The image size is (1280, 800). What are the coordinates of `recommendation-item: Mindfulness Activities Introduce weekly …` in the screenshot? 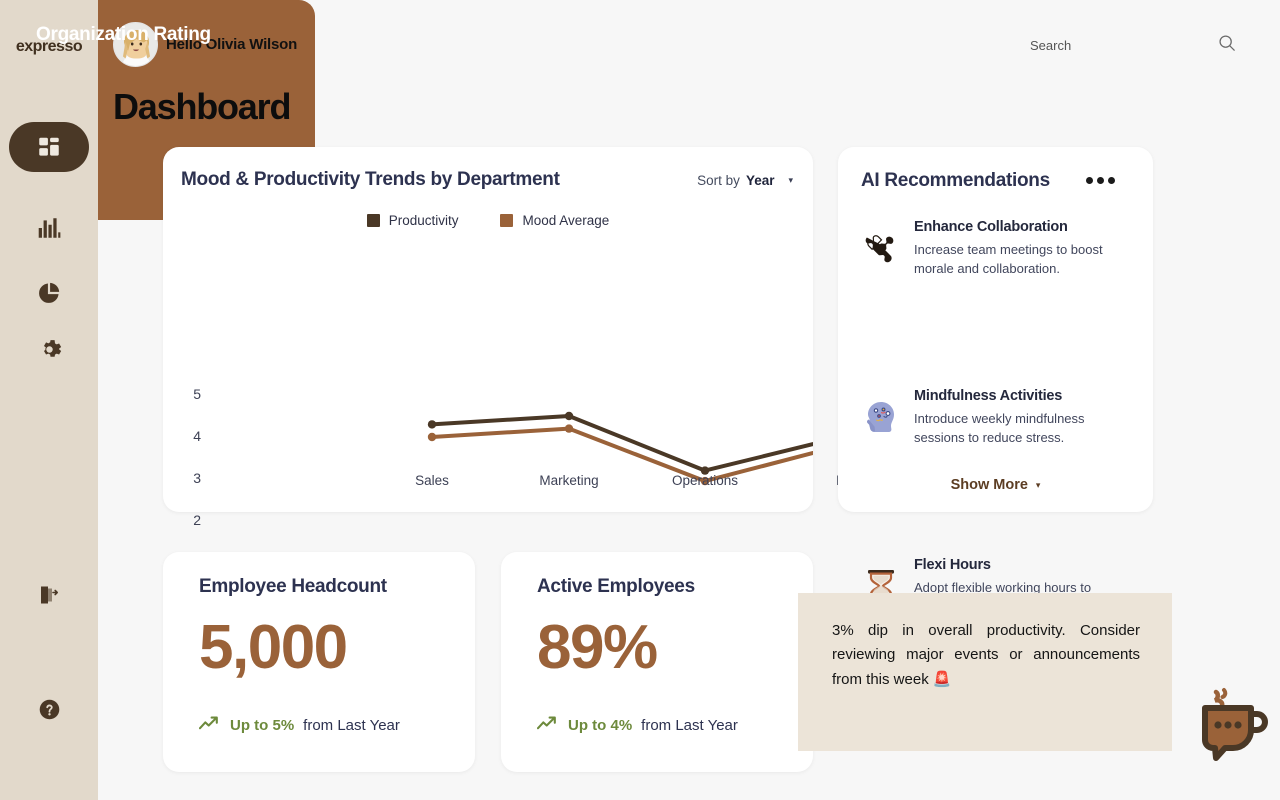 It's located at (998, 417).